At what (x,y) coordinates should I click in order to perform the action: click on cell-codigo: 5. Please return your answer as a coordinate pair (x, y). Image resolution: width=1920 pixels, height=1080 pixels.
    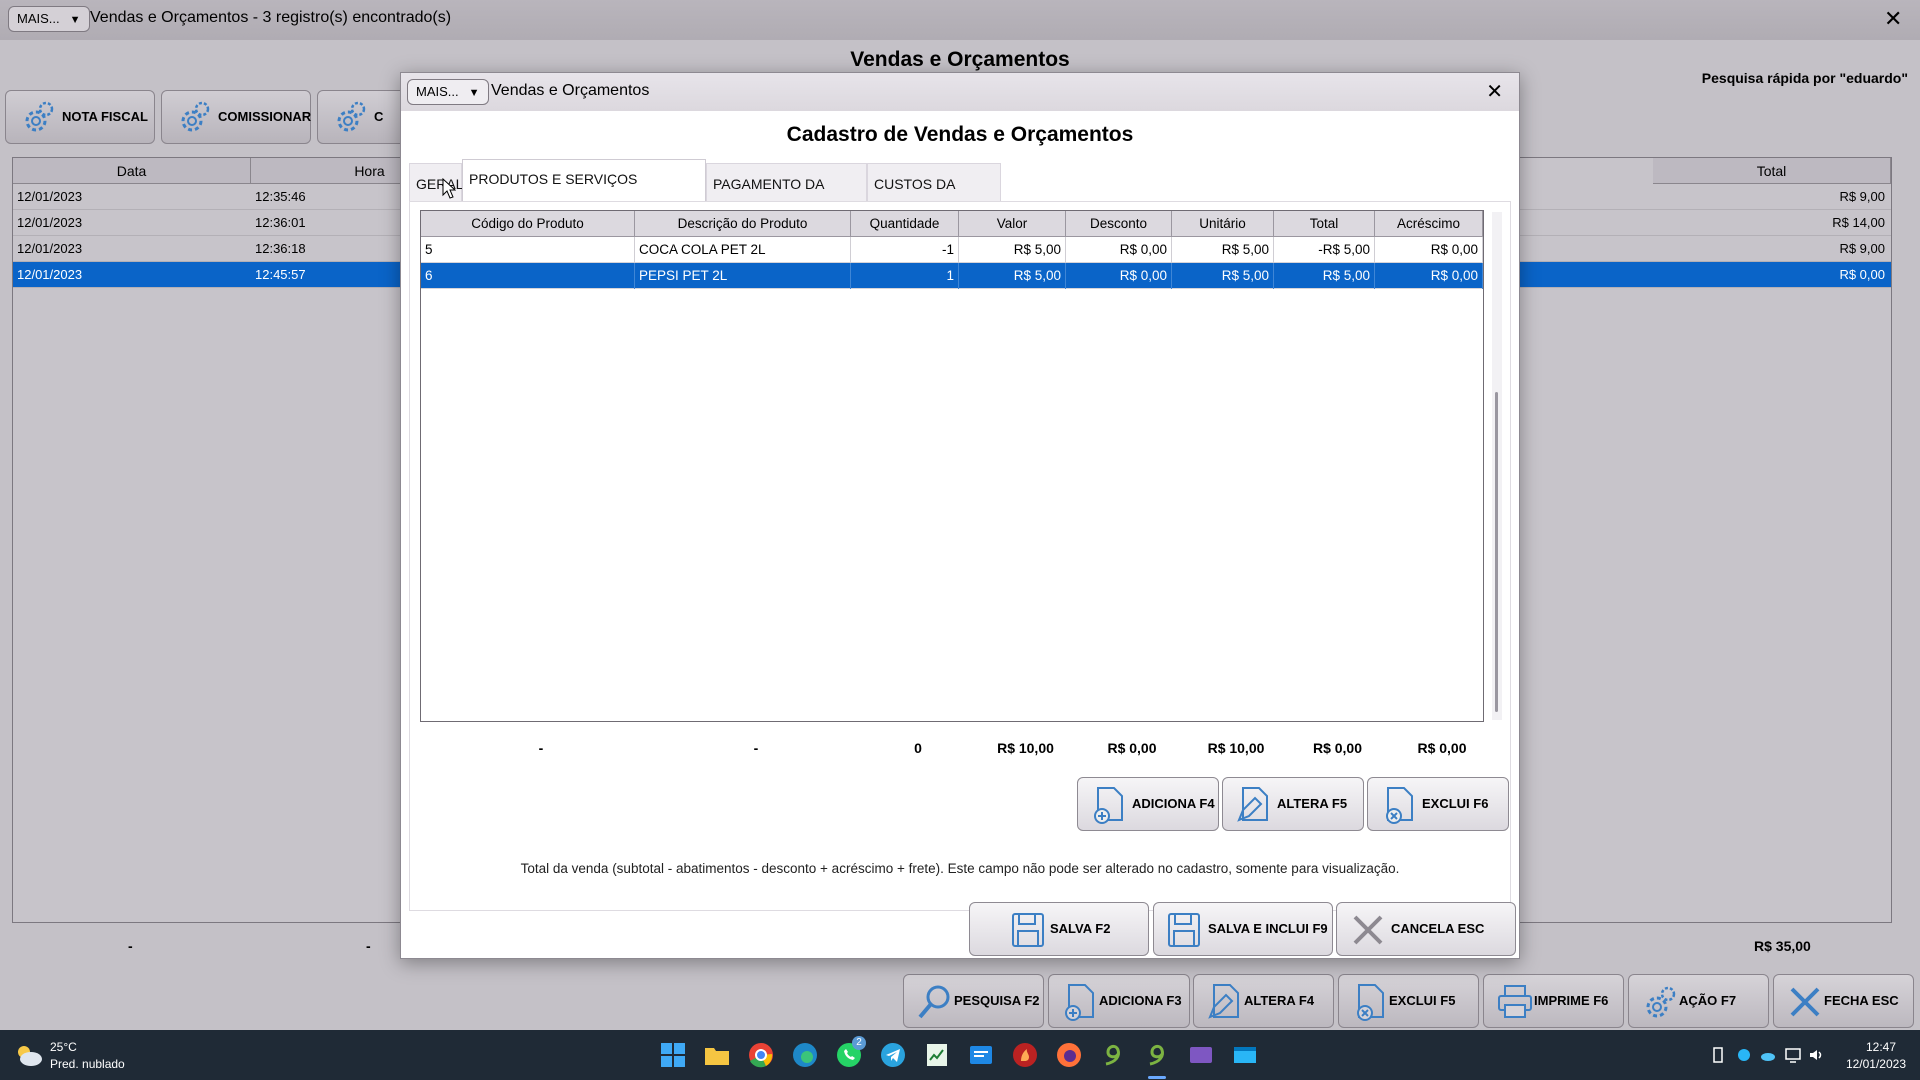
    Looking at the image, I should click on (528, 250).